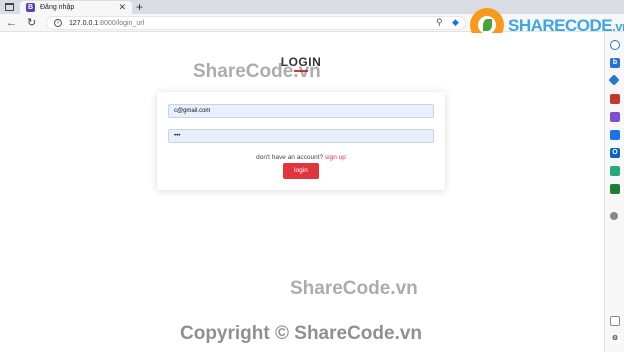  I want to click on new-tab-icon: +, so click(139, 7).